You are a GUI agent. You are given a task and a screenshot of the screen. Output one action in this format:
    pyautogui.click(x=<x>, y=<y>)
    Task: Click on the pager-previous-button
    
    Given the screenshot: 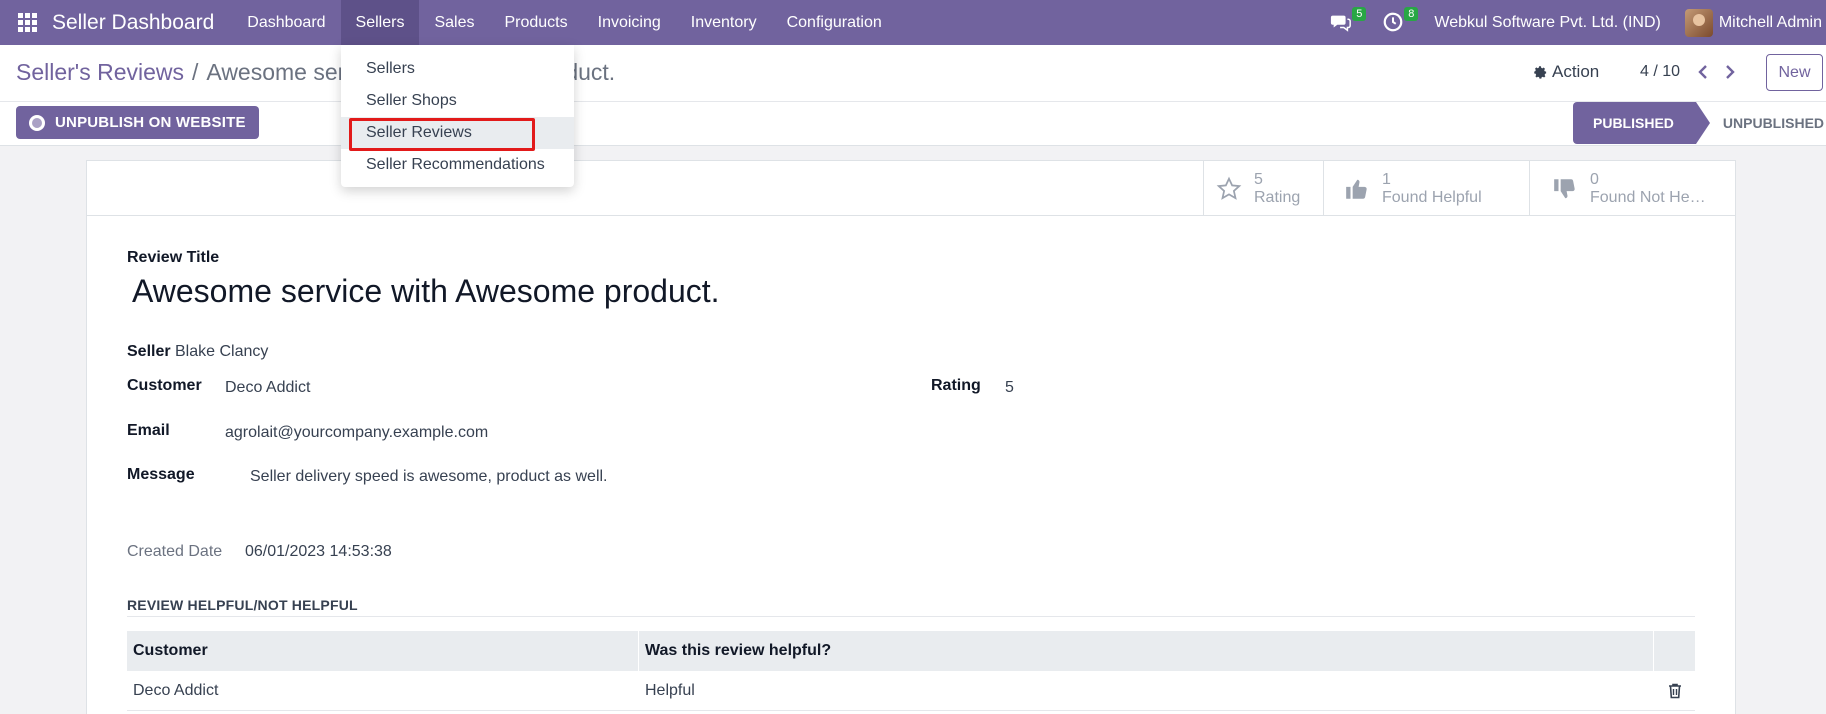 What is the action you would take?
    pyautogui.click(x=1703, y=72)
    